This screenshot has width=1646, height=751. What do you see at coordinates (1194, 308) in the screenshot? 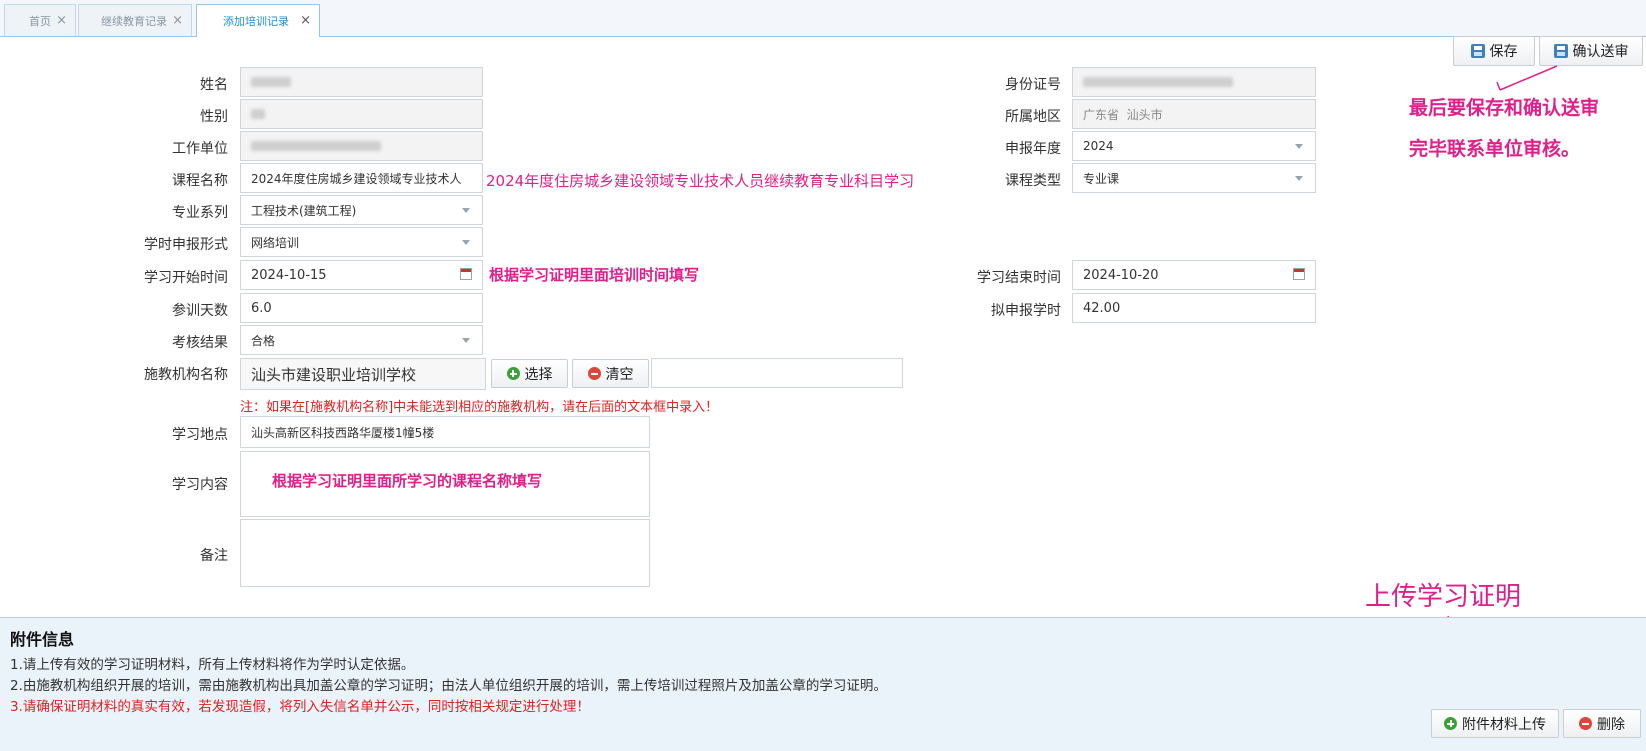
I see `planned-hours-input: 42.00` at bounding box center [1194, 308].